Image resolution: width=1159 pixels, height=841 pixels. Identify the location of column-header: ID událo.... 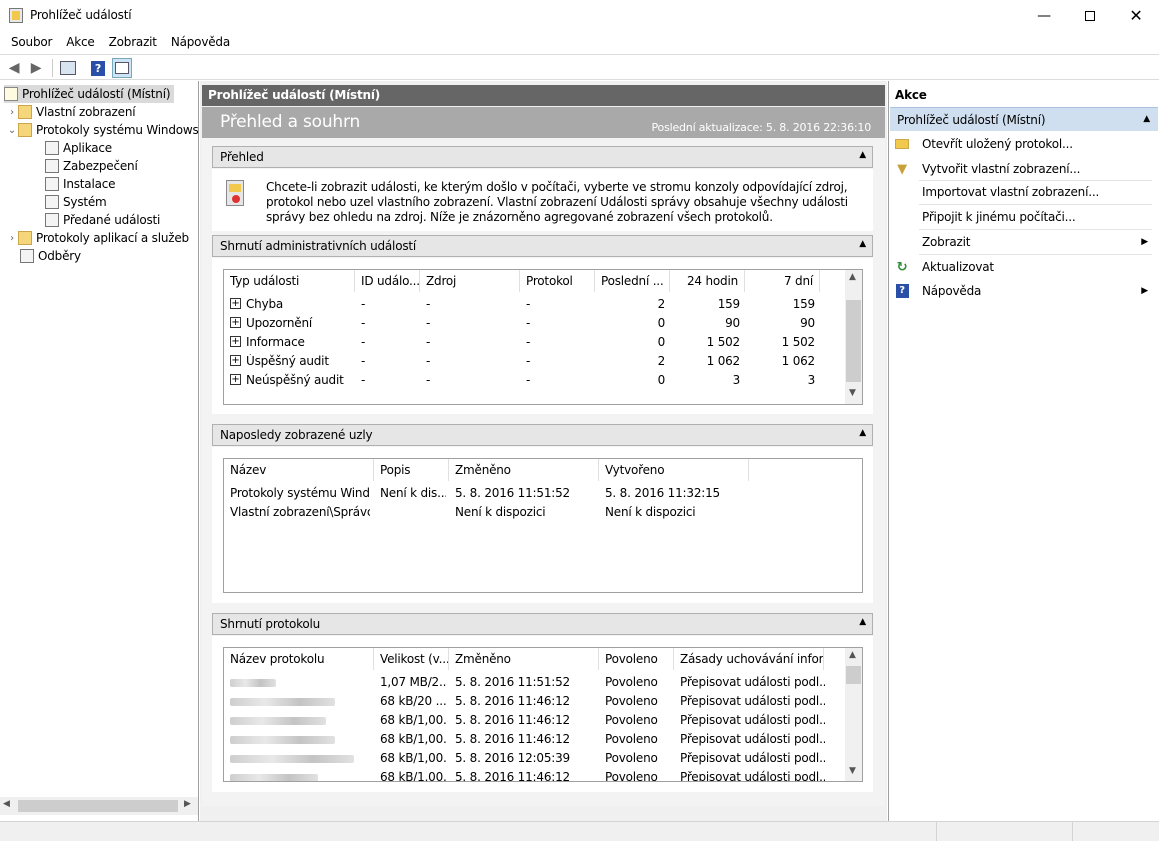
(387, 281).